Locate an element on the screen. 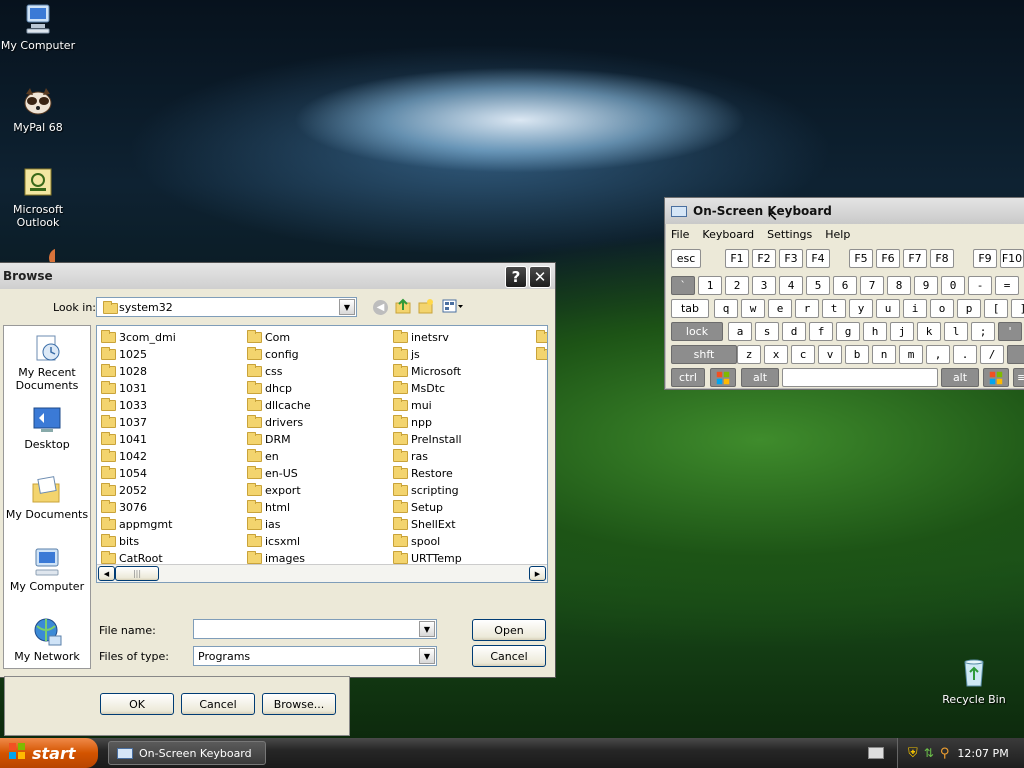  key-u: u is located at coordinates (888, 308).